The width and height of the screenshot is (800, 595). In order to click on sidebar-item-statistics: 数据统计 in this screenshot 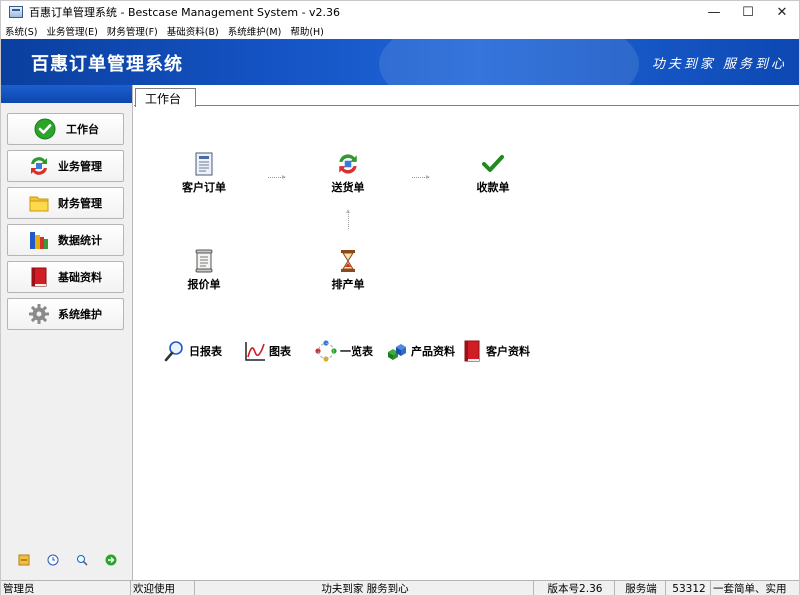, I will do `click(65, 240)`.